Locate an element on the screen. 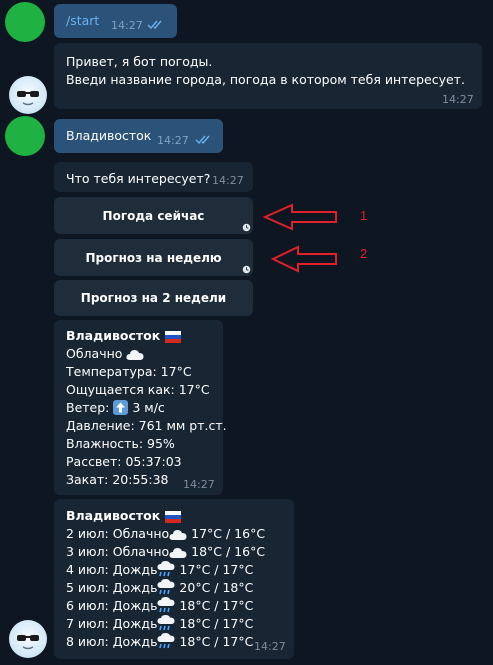 Image resolution: width=493 pixels, height=665 pixels. message-start: /start 14:27 is located at coordinates (115, 21).